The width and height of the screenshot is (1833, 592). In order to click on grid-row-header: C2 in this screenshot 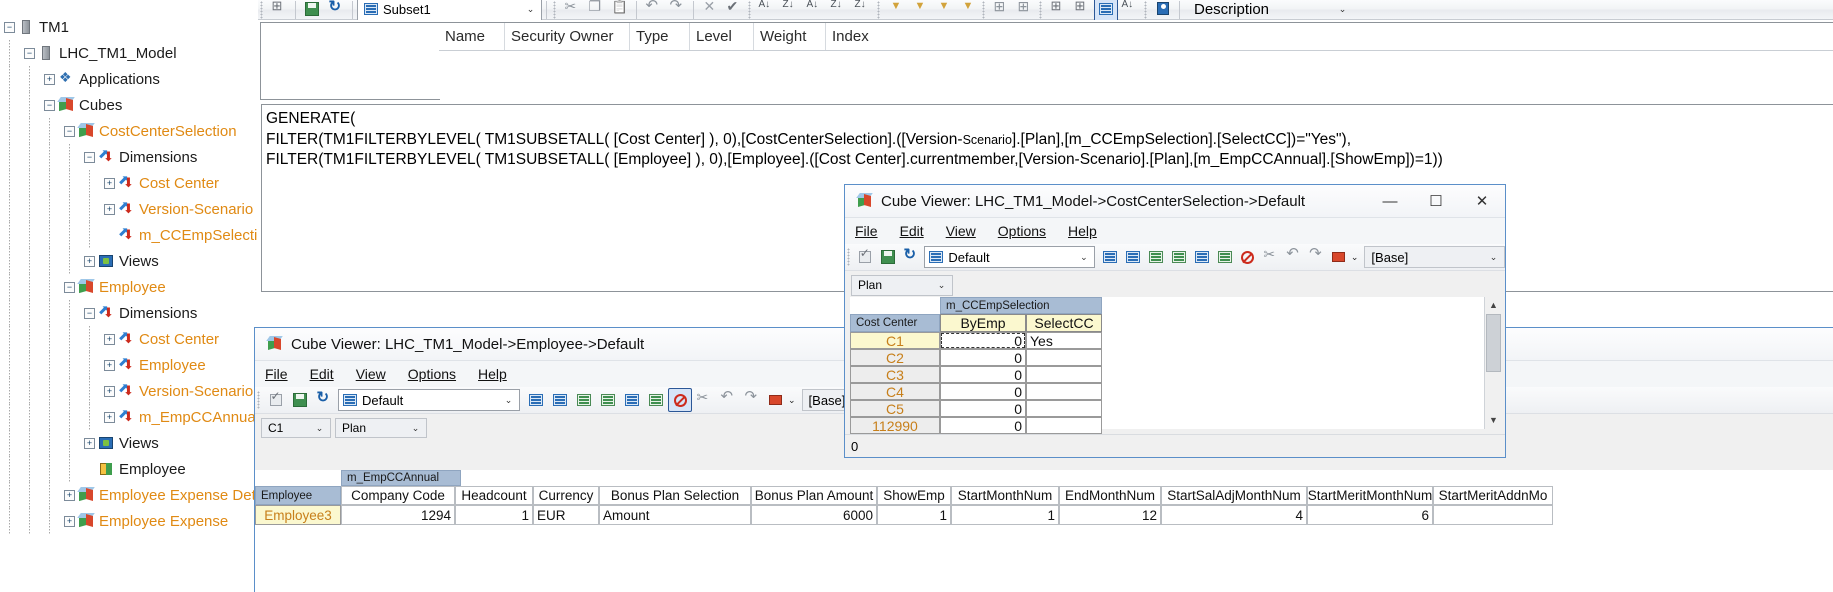, I will do `click(895, 357)`.